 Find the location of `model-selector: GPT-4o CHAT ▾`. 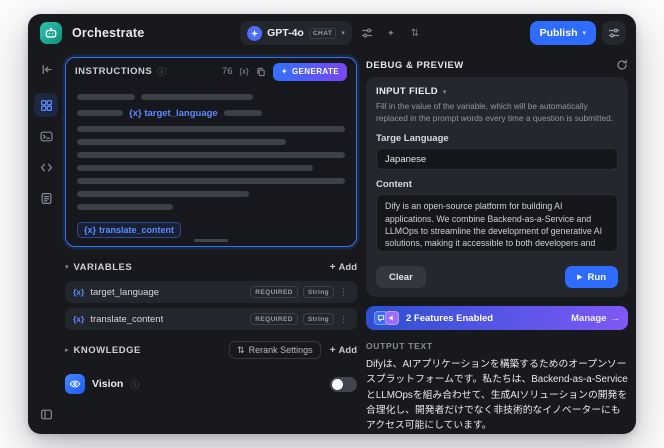

model-selector: GPT-4o CHAT ▾ is located at coordinates (296, 33).